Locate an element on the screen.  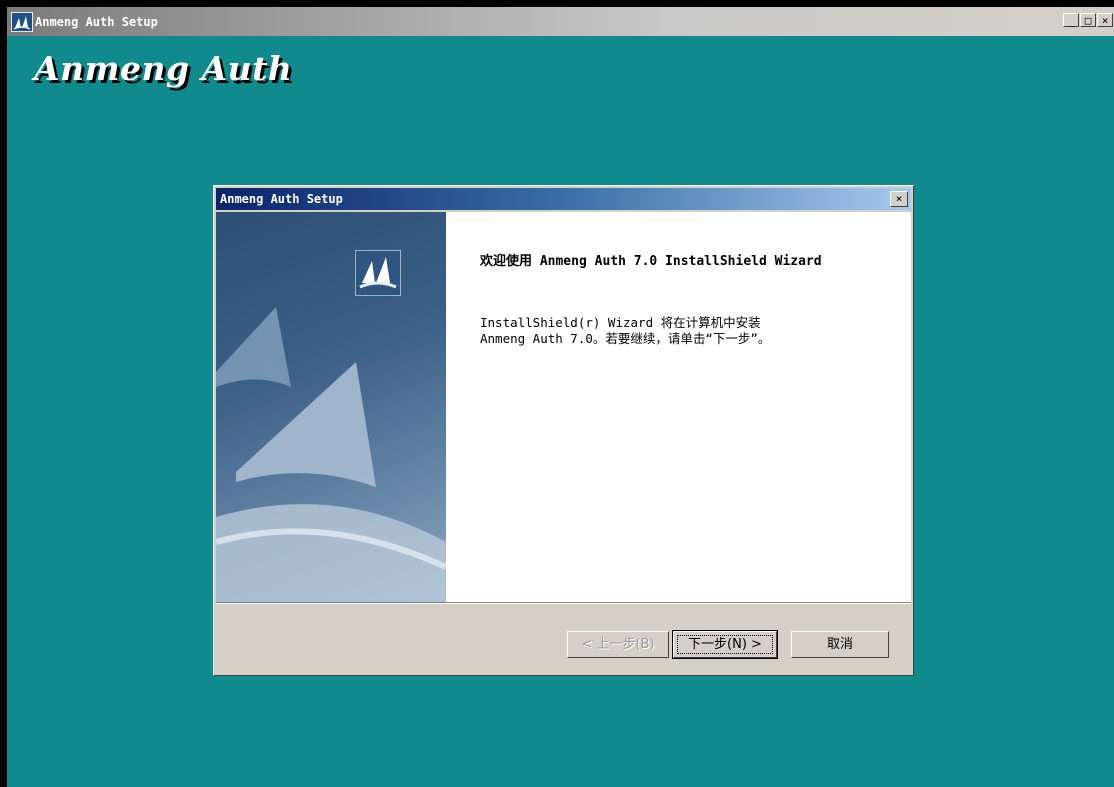
dialog-close-icon: × is located at coordinates (899, 199).